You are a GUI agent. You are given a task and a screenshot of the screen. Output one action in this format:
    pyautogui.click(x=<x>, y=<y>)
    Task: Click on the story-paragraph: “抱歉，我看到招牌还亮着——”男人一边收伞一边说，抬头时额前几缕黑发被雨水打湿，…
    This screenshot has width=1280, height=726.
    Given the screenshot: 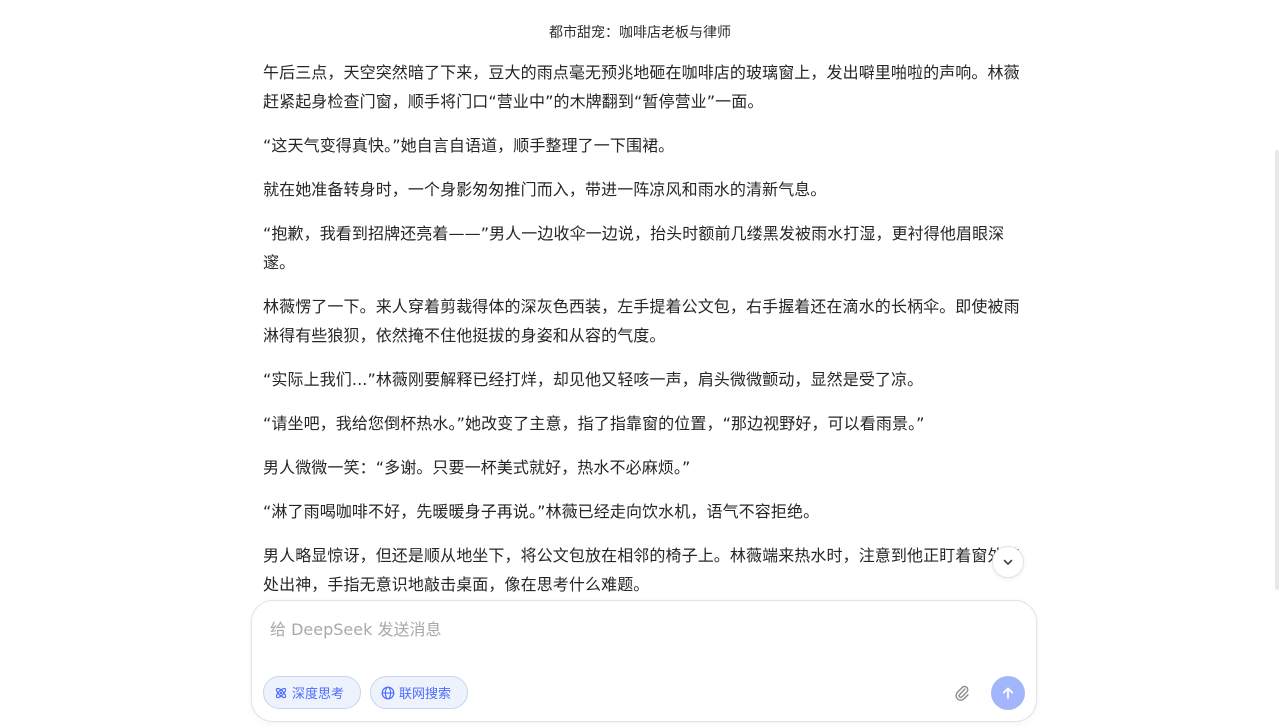 What is the action you would take?
    pyautogui.click(x=634, y=248)
    